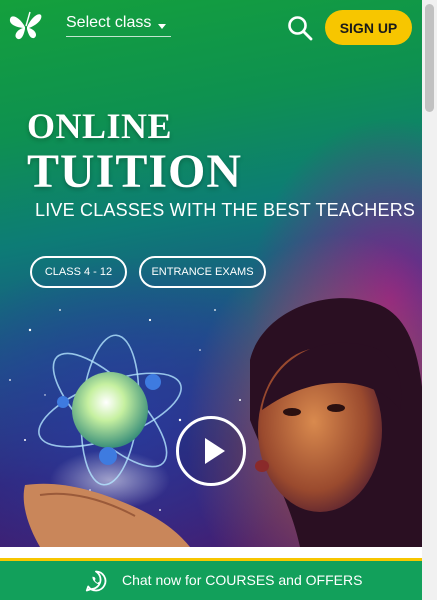 Image resolution: width=437 pixels, height=600 pixels. I want to click on page-scrollbar, so click(429, 300).